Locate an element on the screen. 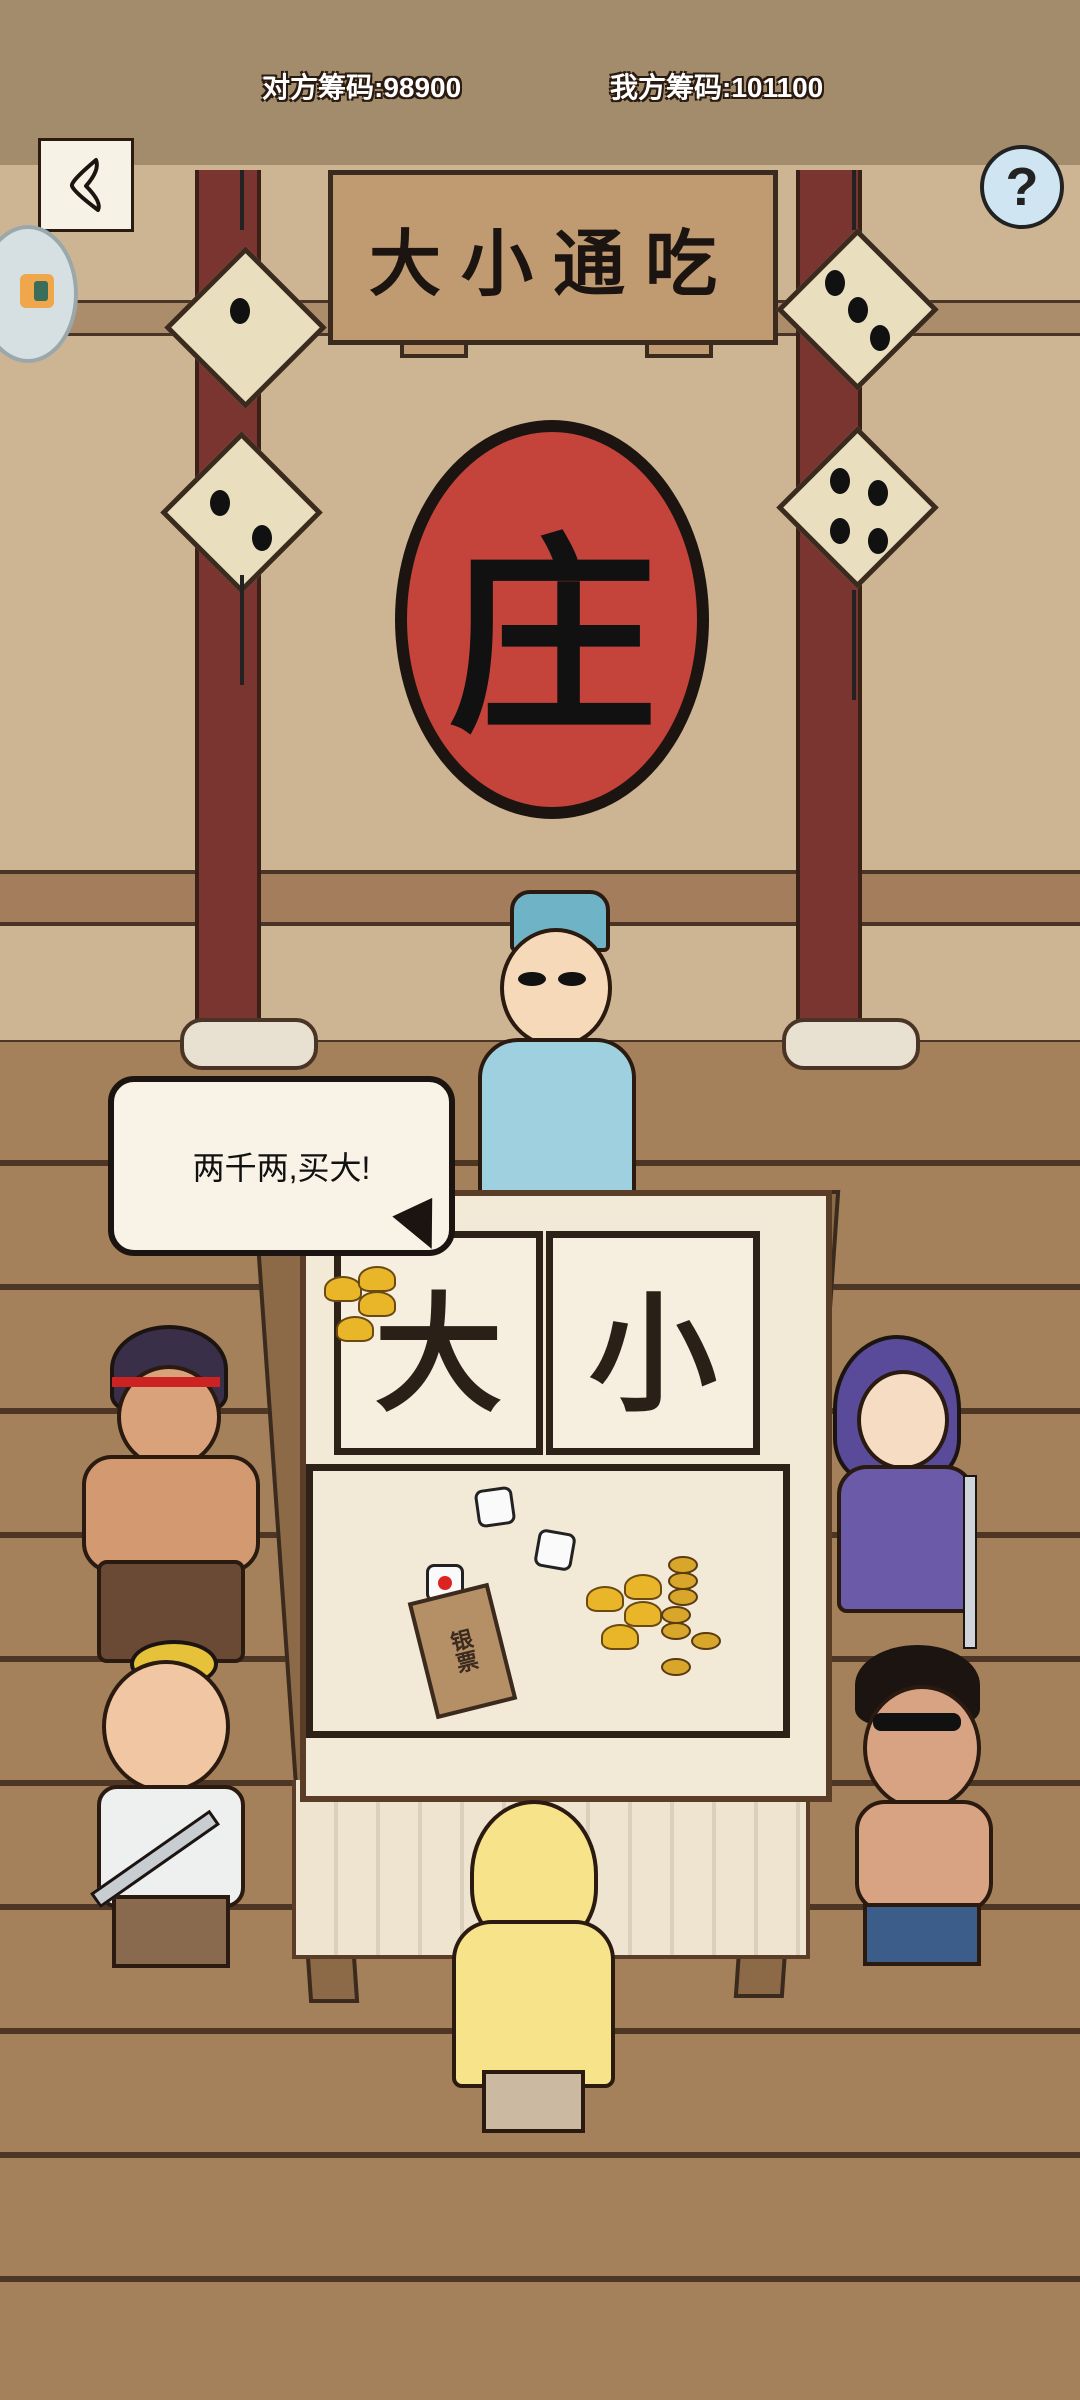 This screenshot has width=1080, height=2400. back-button is located at coordinates (86, 185).